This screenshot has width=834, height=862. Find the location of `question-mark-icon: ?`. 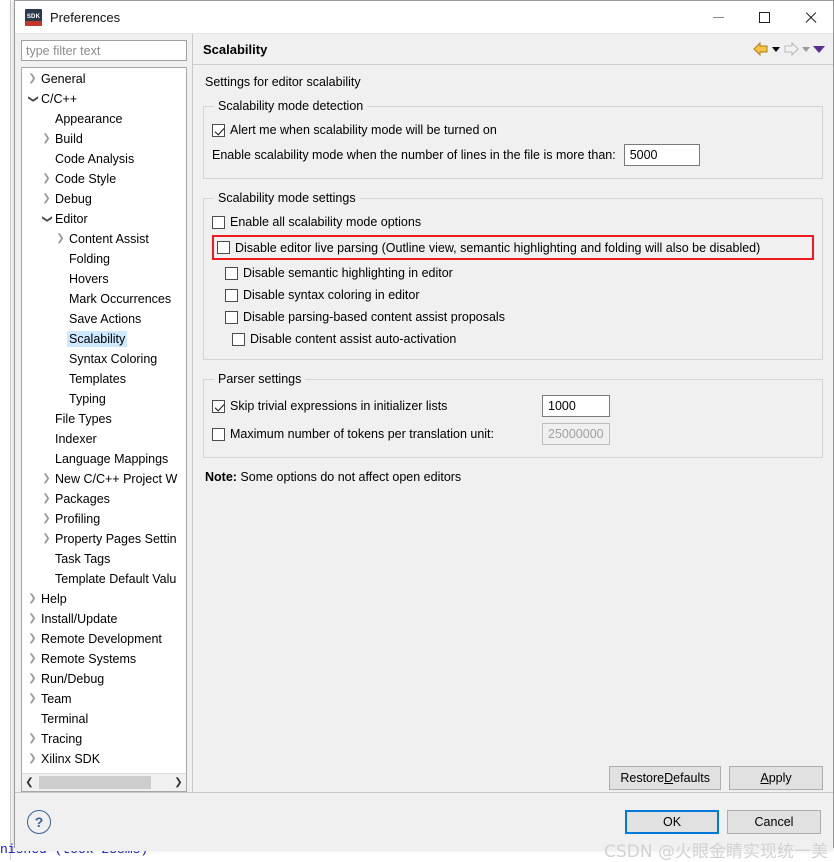

question-mark-icon: ? is located at coordinates (39, 822).